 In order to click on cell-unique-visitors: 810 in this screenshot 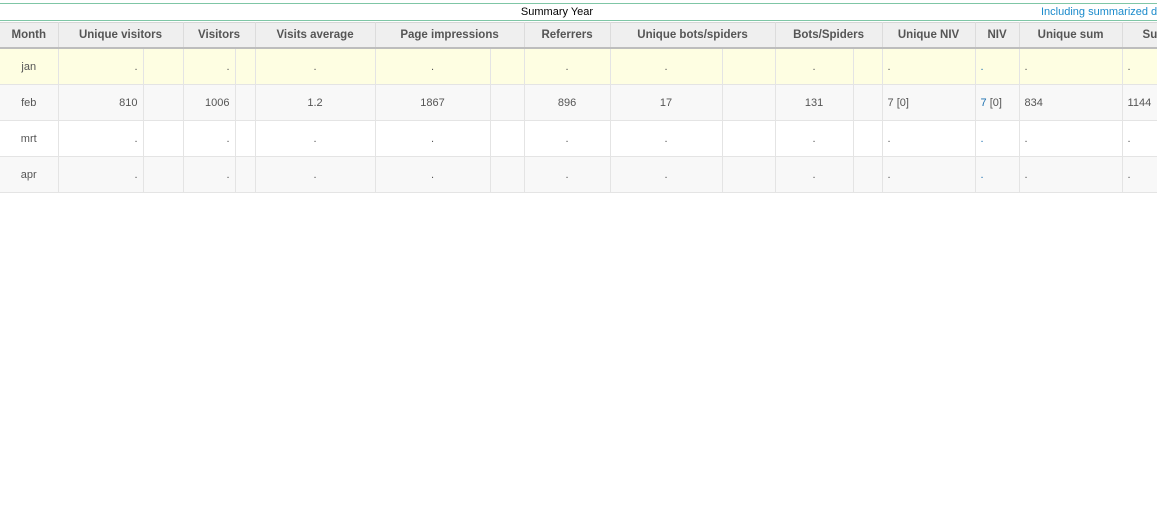, I will do `click(101, 102)`.